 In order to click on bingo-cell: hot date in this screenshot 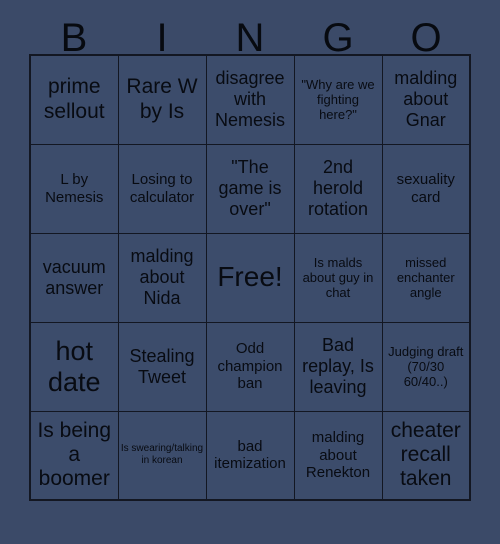, I will do `click(74, 366)`.